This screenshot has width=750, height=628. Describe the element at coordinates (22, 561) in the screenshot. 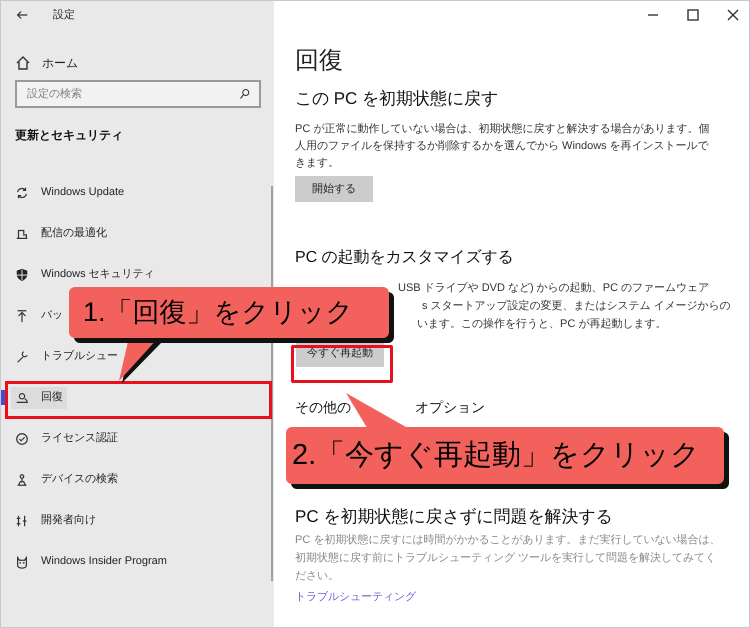

I see `cat-icon` at that location.